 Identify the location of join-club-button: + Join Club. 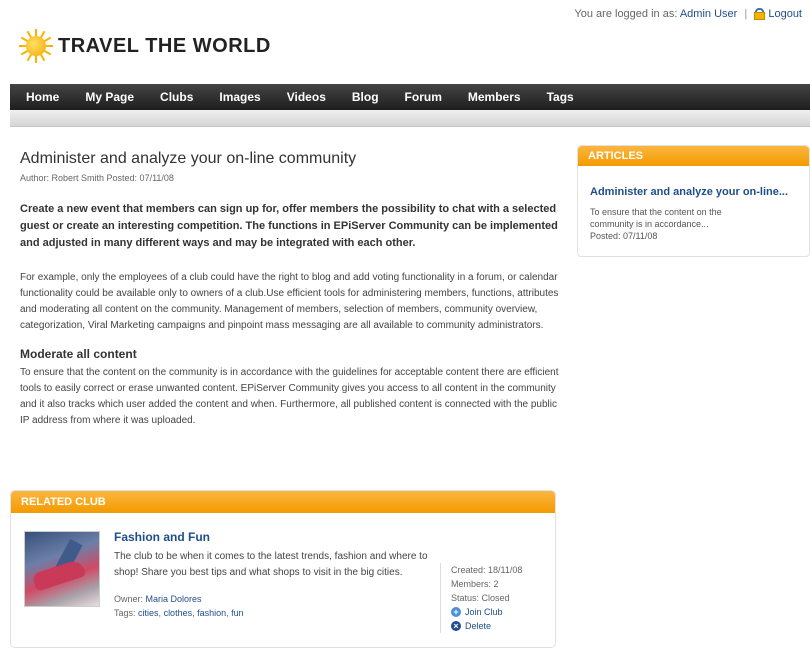
(500, 612).